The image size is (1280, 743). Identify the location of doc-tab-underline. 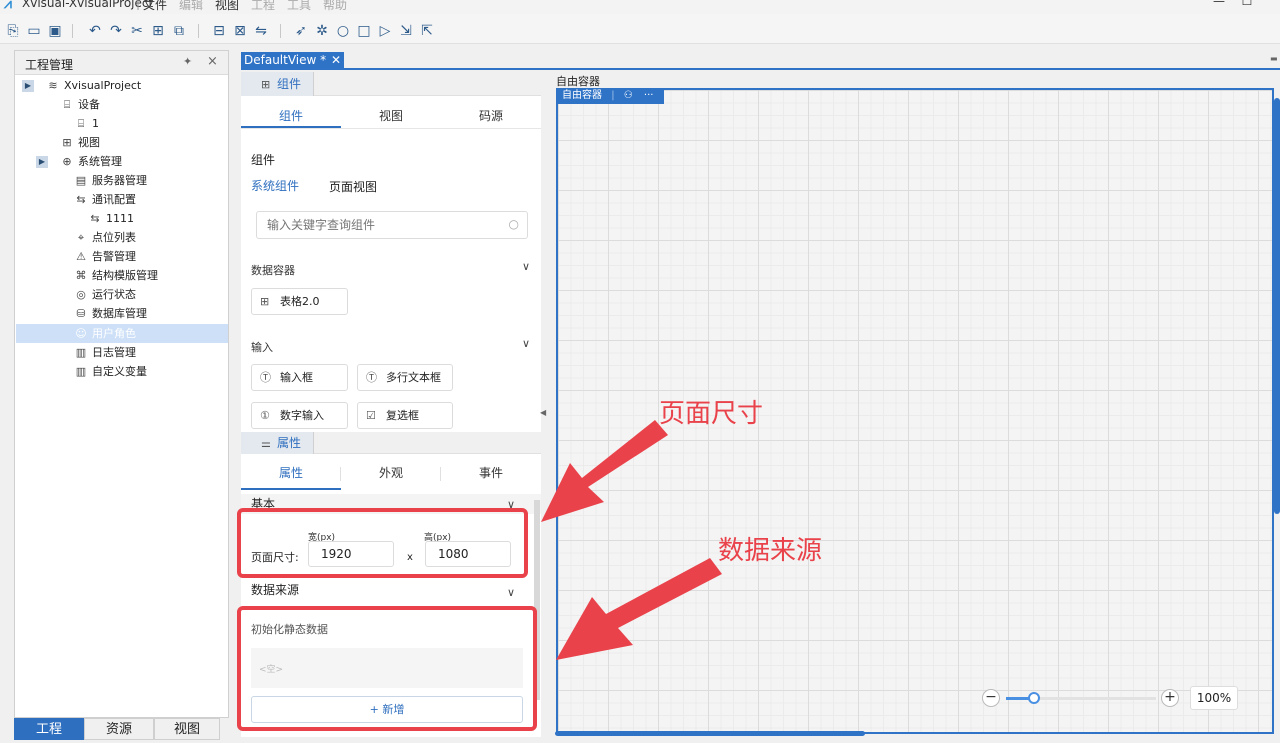
(760, 69).